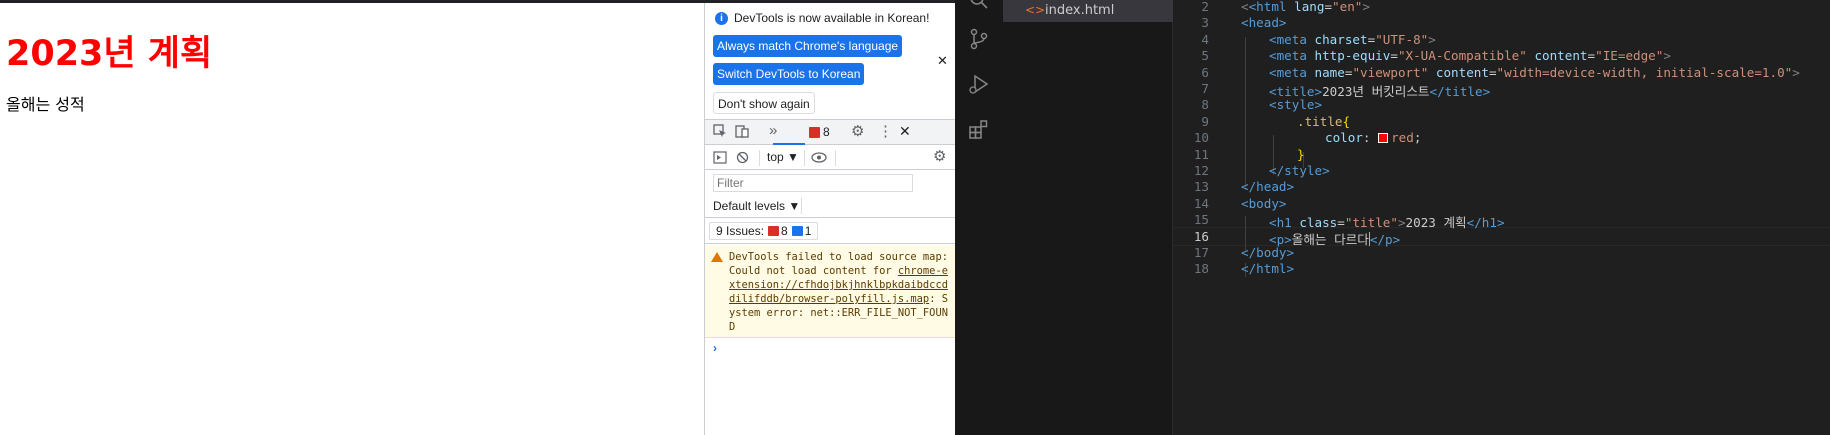  What do you see at coordinates (1201, 269) in the screenshot?
I see `line-number: 18` at bounding box center [1201, 269].